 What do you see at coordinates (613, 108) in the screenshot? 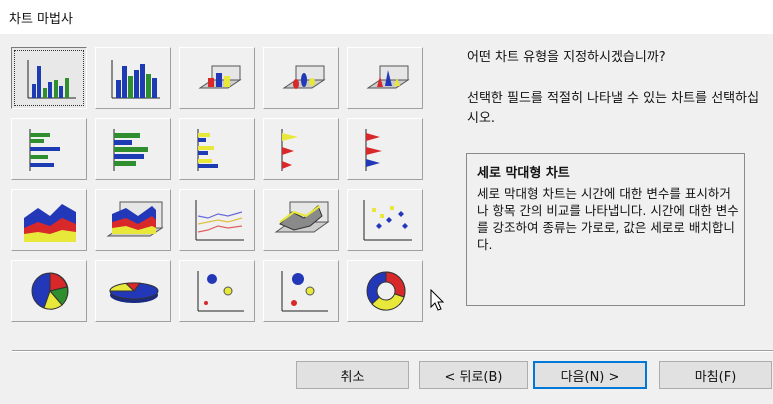
I see `instruction-text: 선택한 필드를 적절히 나타낼 수 있는 차트를 선택하십시오.` at bounding box center [613, 108].